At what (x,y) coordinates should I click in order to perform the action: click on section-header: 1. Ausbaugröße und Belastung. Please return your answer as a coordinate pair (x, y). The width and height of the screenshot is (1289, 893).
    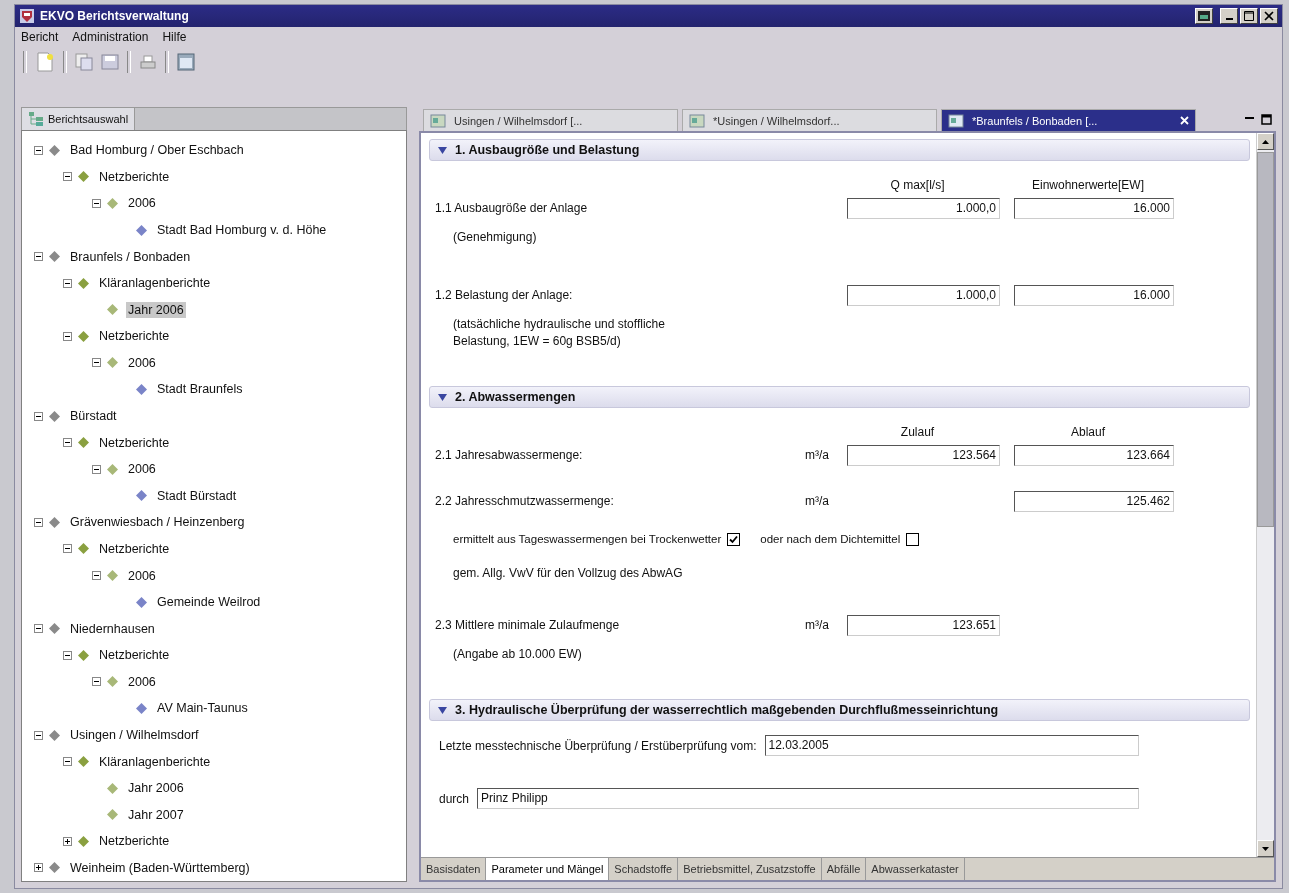
    Looking at the image, I should click on (839, 150).